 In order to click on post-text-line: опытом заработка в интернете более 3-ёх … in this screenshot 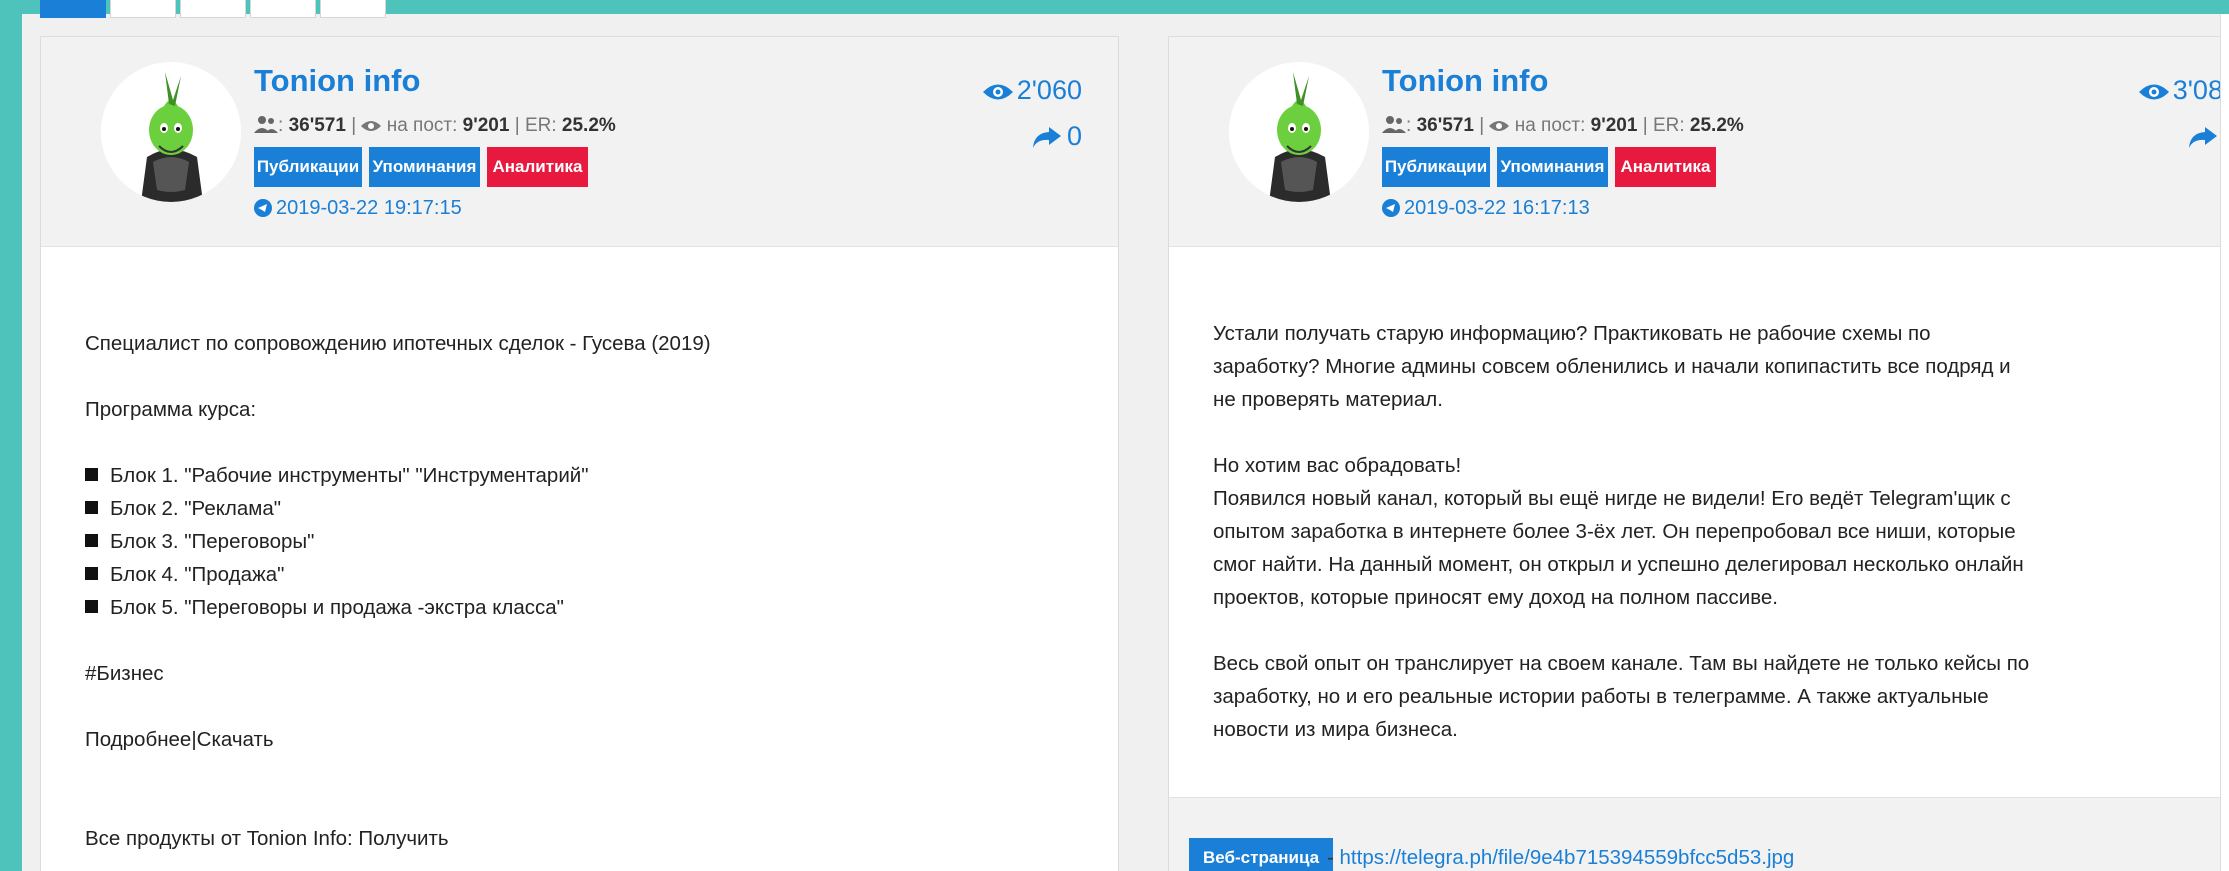, I will do `click(1614, 531)`.